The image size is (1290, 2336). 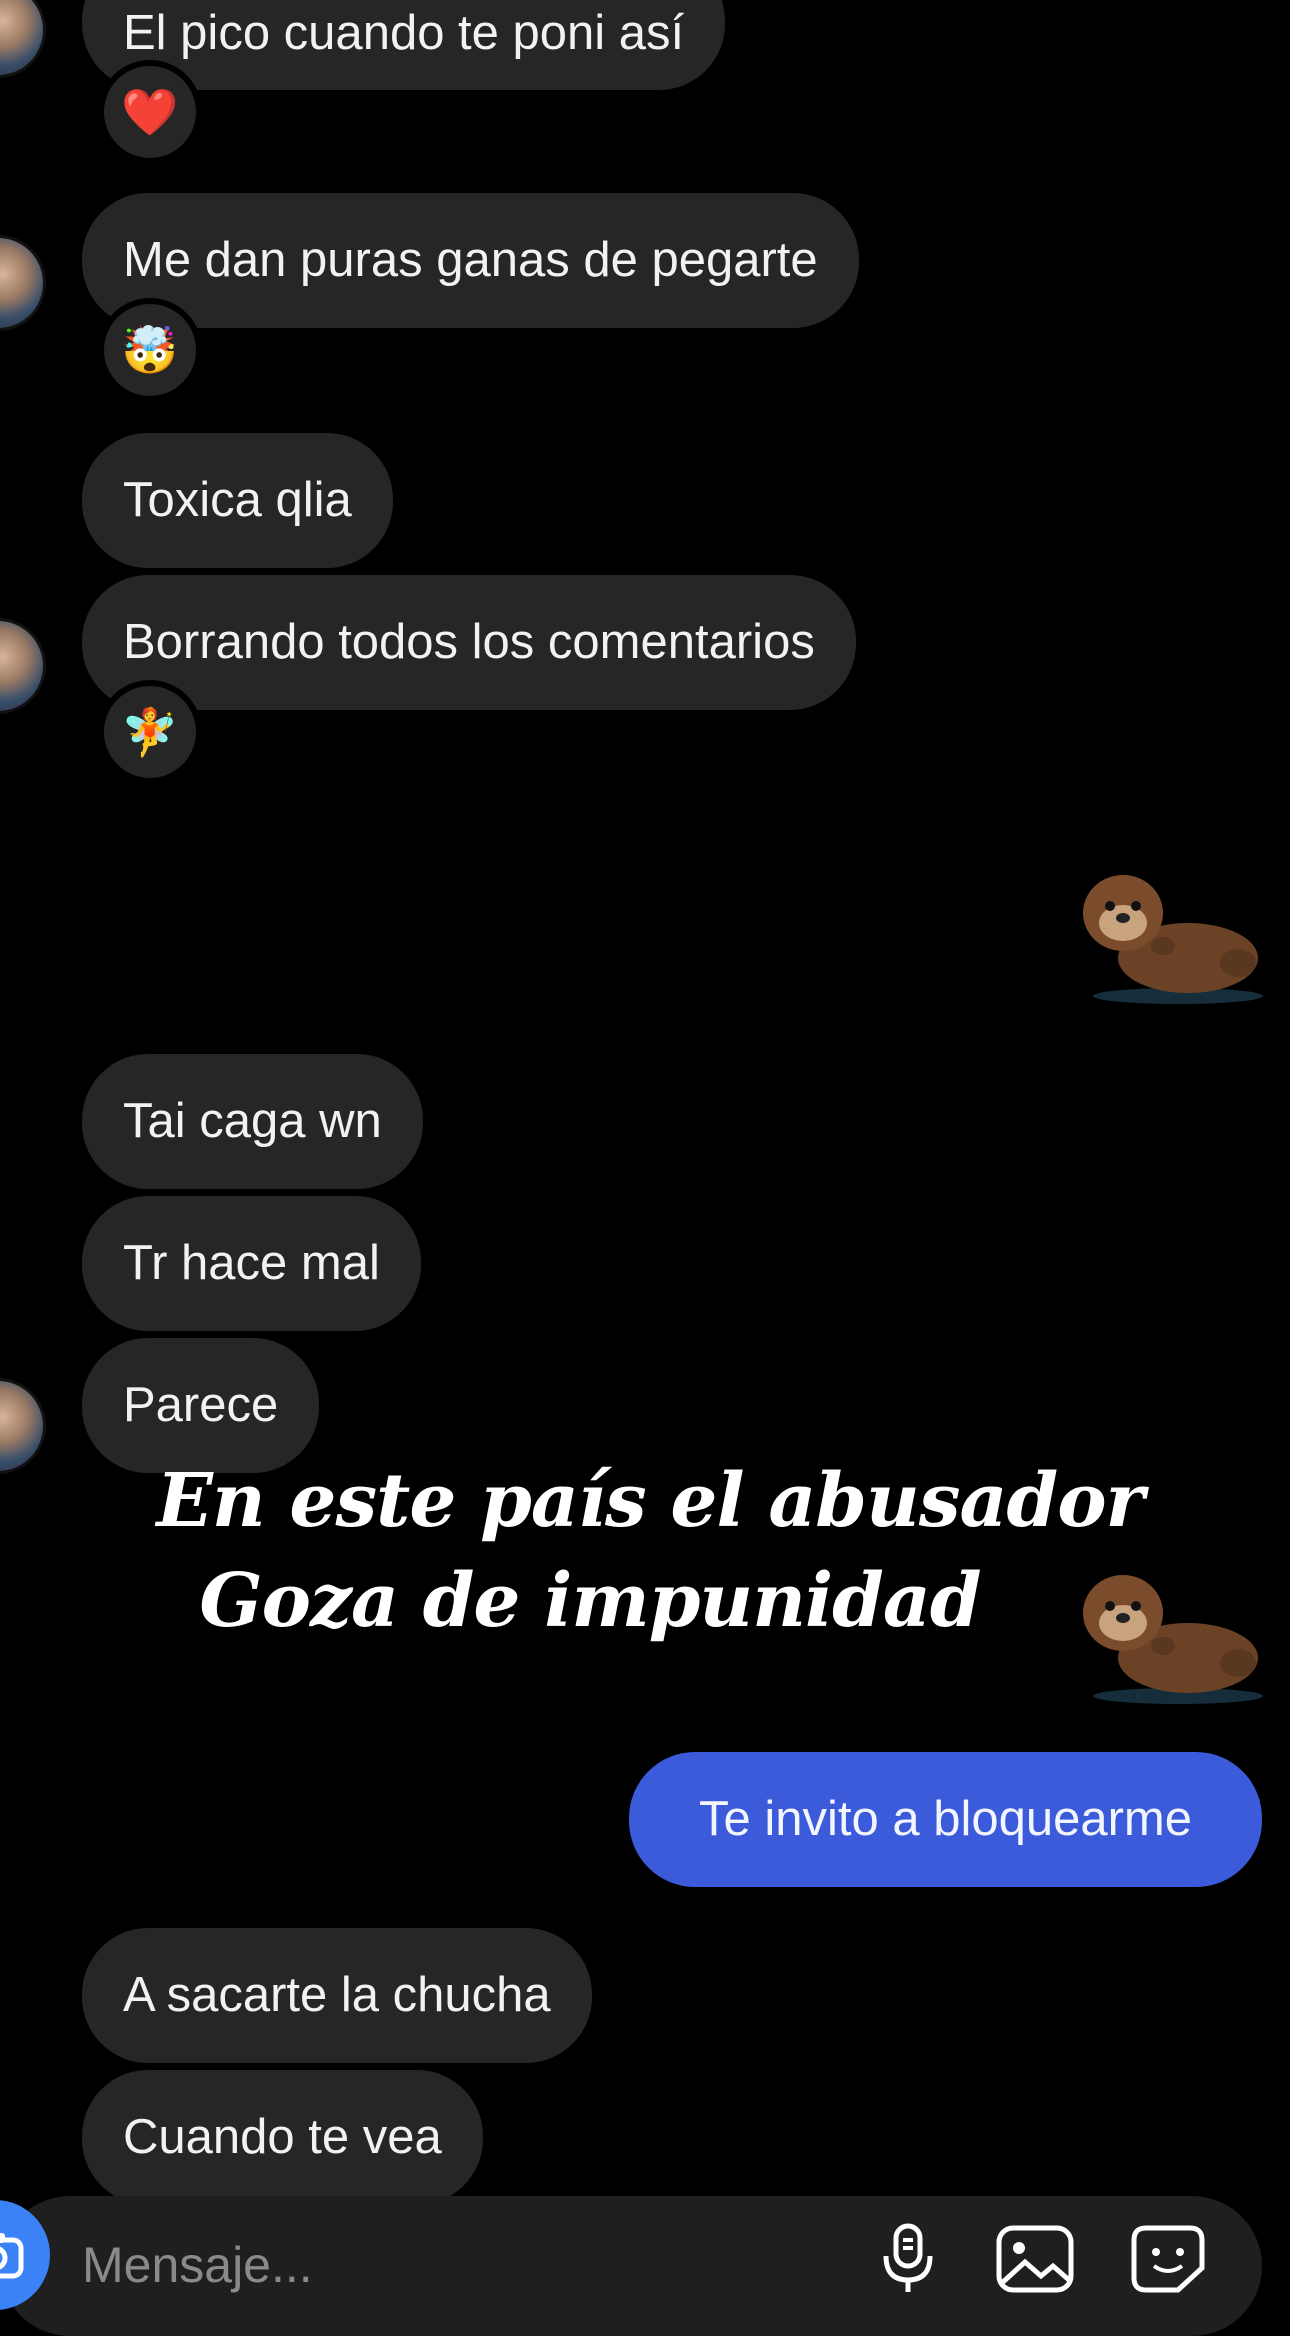 I want to click on exploding-head-icon: 🤯, so click(x=150, y=349).